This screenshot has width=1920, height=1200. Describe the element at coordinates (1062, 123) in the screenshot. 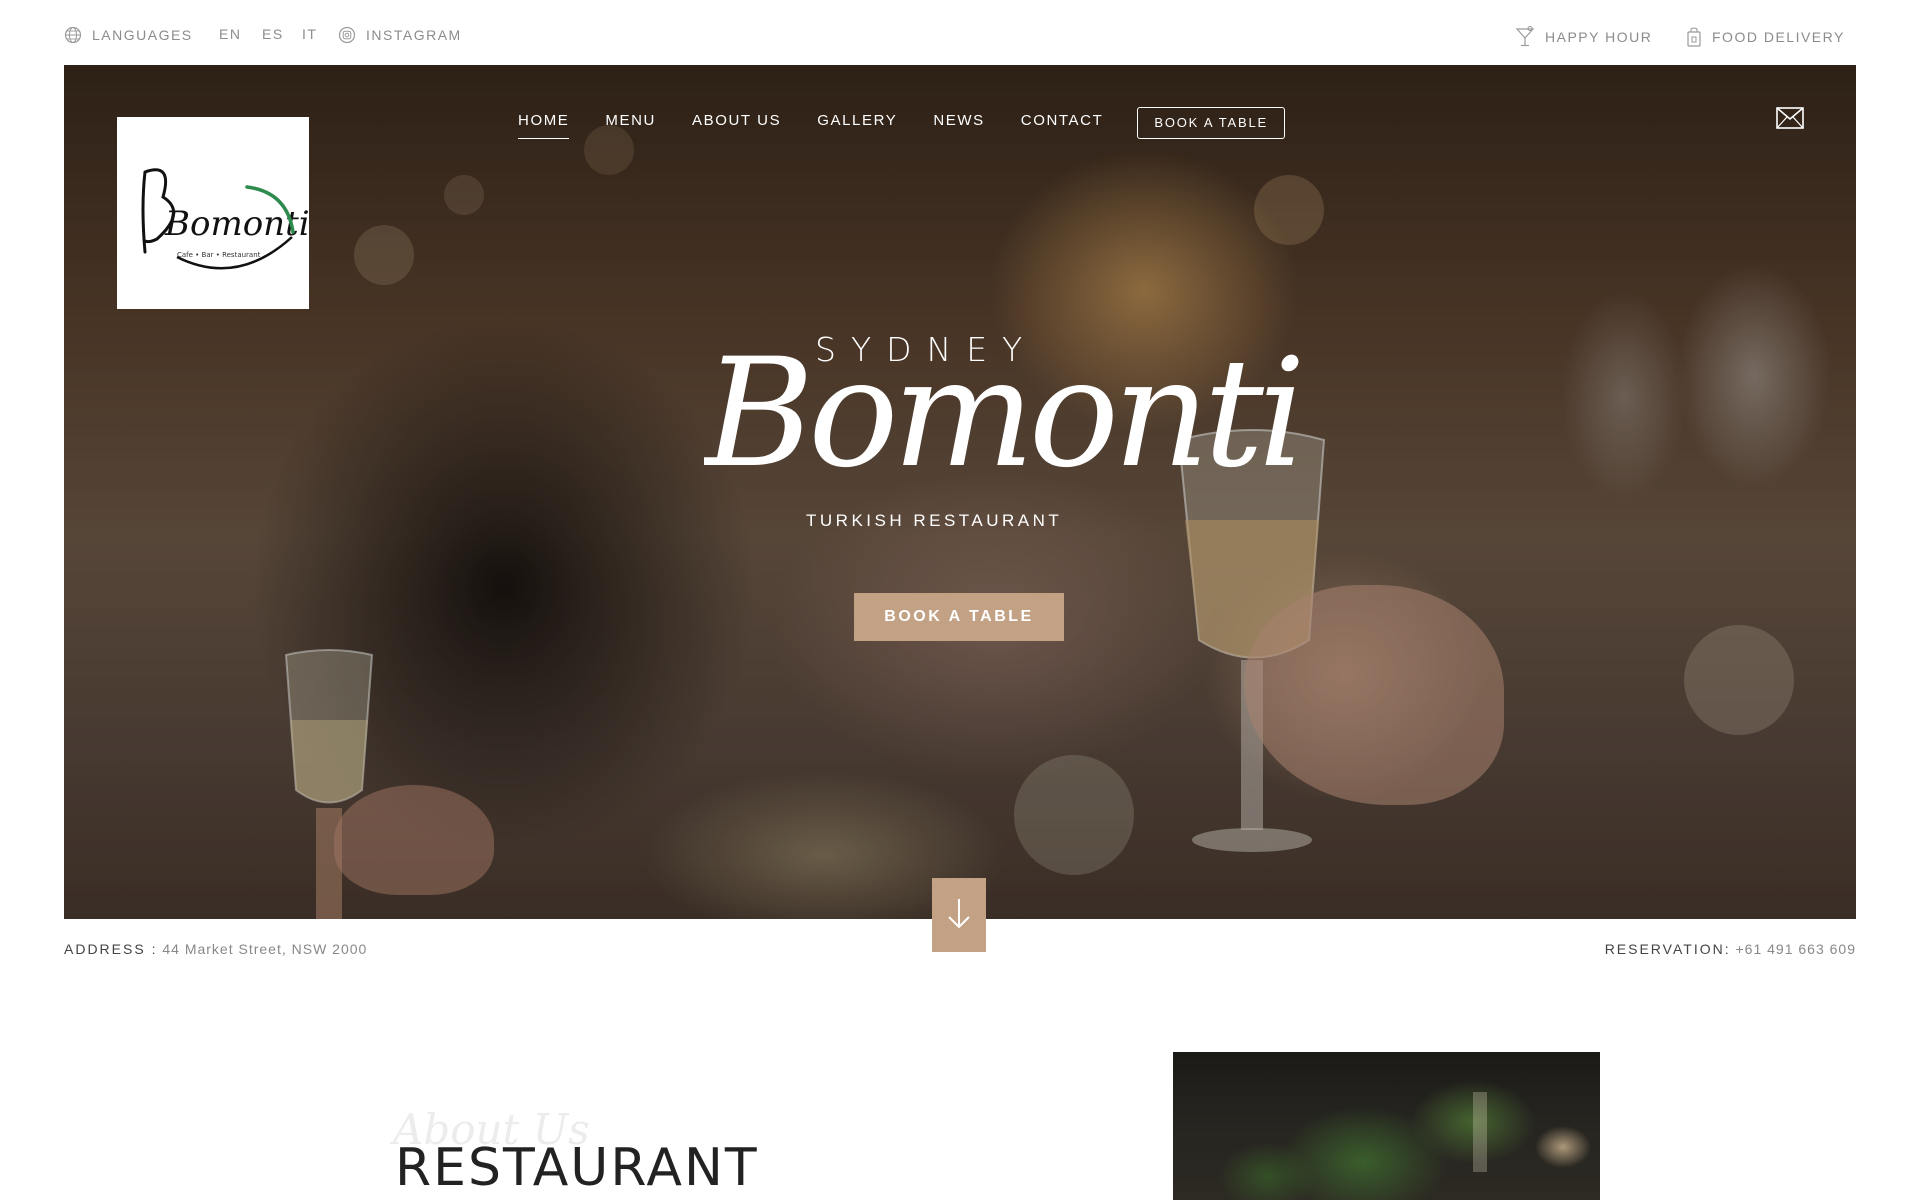

I see `nav-contact: CONTACT` at that location.